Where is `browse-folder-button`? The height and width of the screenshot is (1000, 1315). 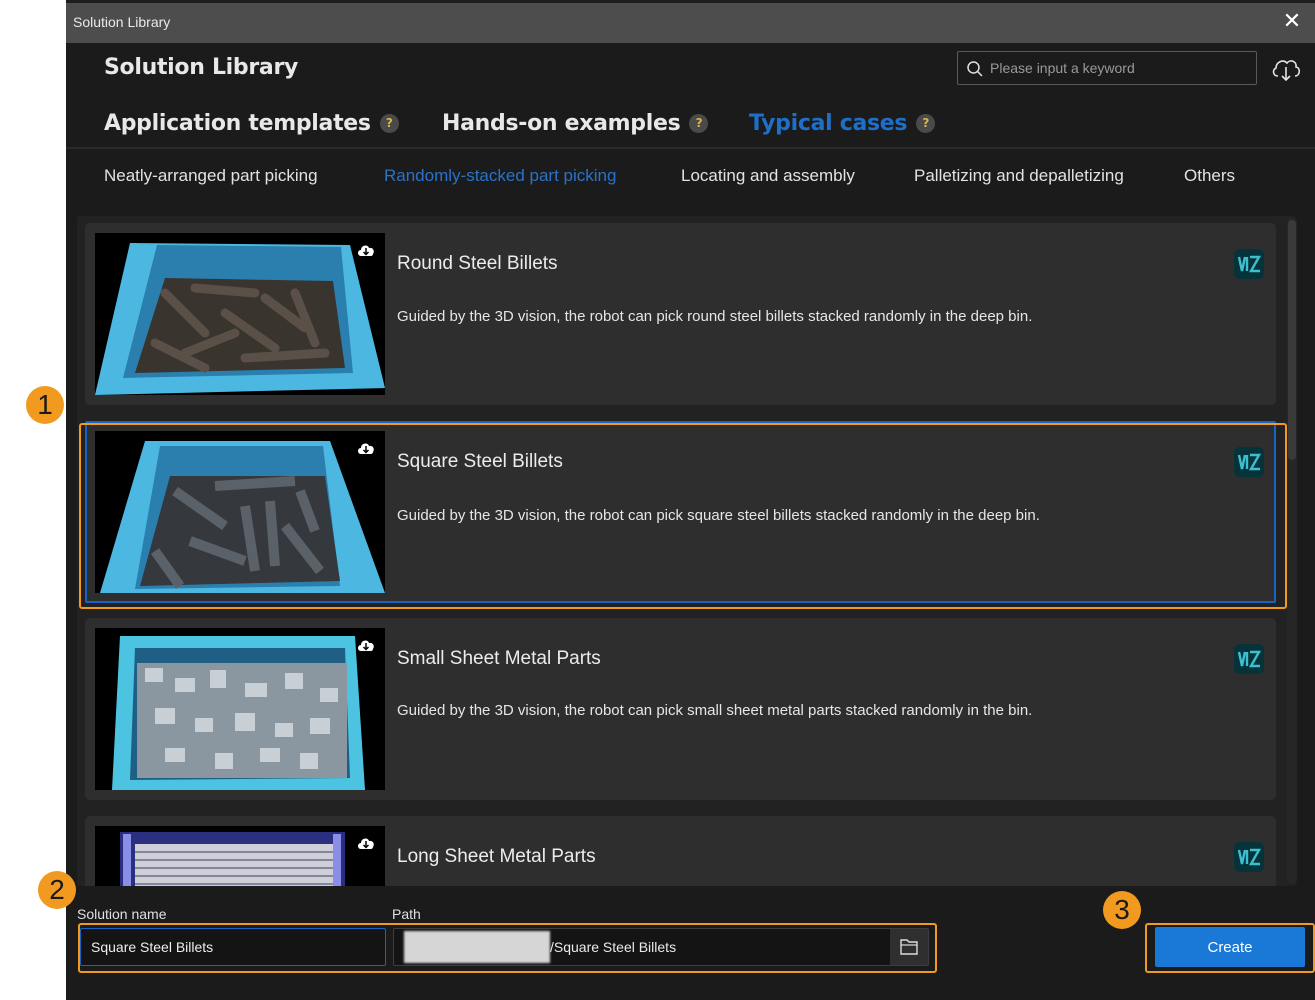 browse-folder-button is located at coordinates (909, 947).